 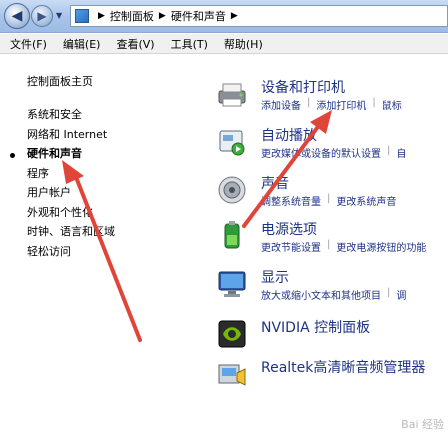 What do you see at coordinates (232, 334) in the screenshot?
I see `nvidia-icon` at bounding box center [232, 334].